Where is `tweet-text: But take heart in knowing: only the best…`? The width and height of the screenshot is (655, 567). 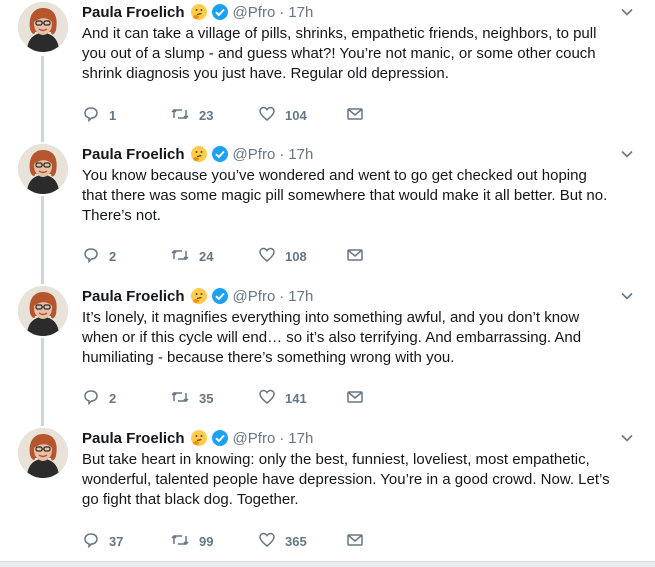
tweet-text: But take heart in knowing: only the best… is located at coordinates (359, 480).